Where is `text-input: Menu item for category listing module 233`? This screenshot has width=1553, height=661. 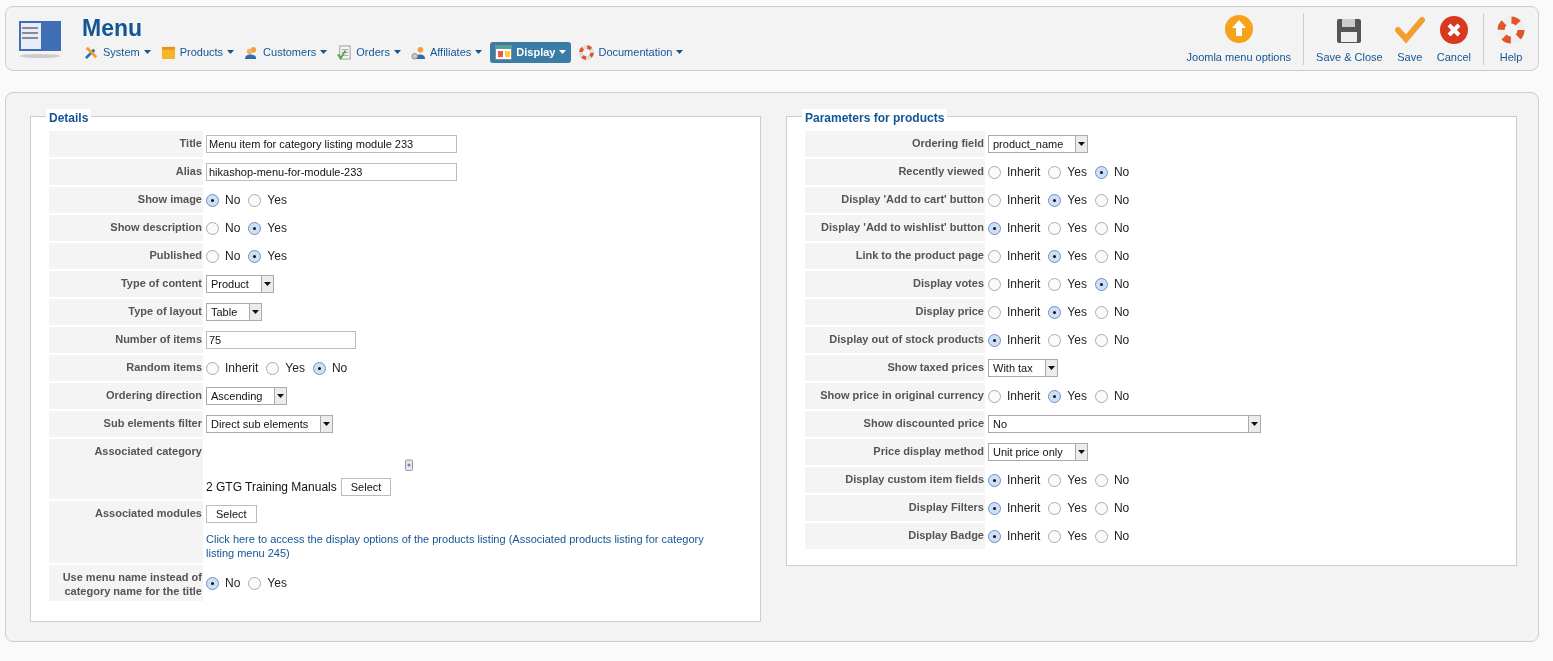
text-input: Menu item for category listing module 233 is located at coordinates (331, 144).